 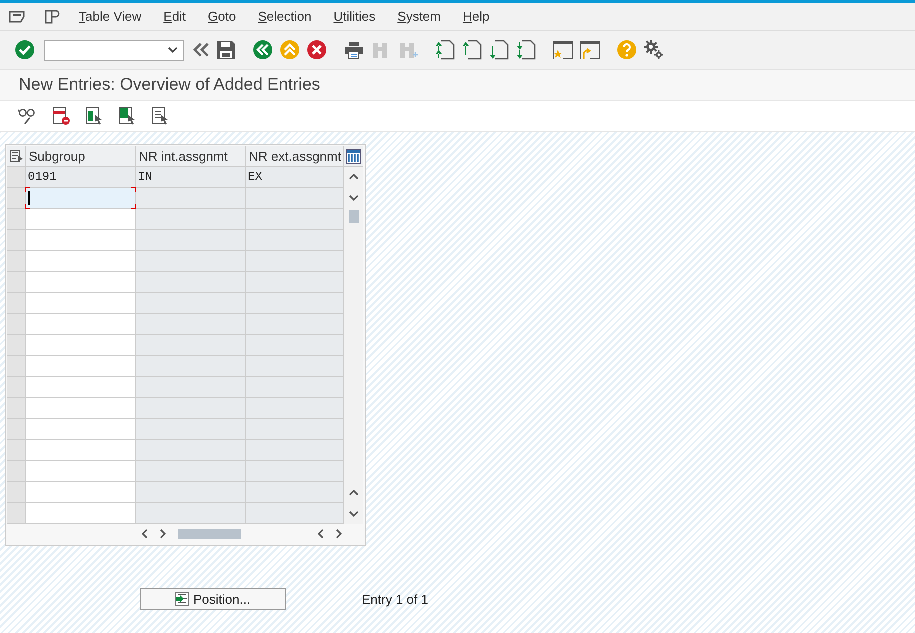 I want to click on column-header: Subgroup, so click(x=81, y=156).